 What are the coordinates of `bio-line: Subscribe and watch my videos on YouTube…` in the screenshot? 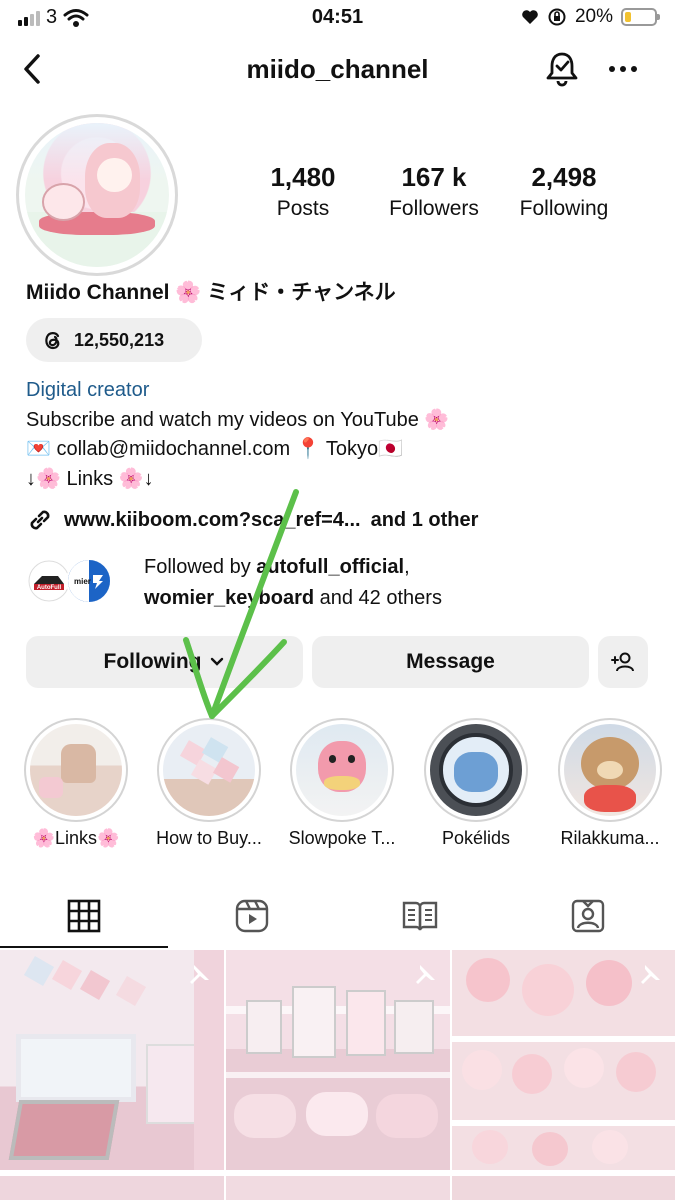 It's located at (238, 419).